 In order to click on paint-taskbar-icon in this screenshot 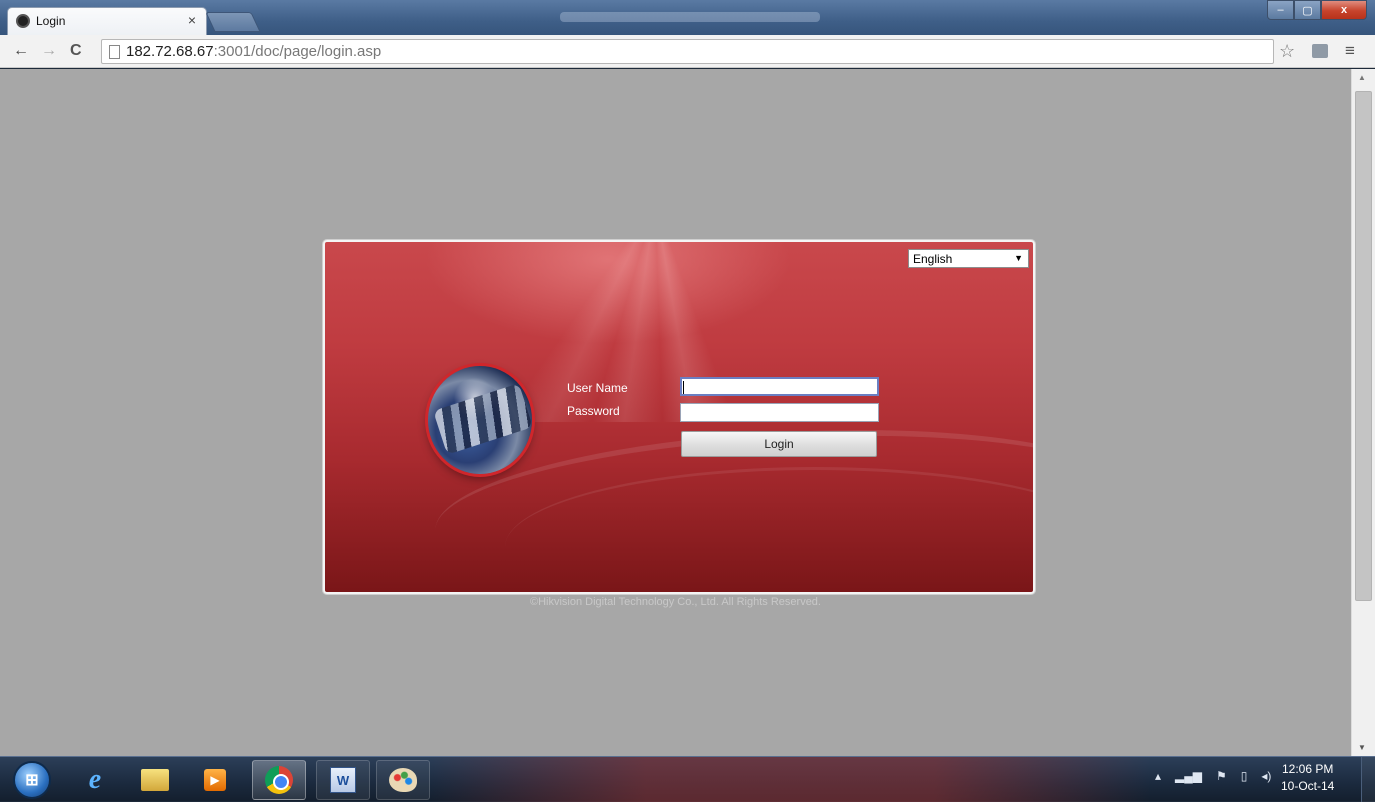, I will do `click(403, 780)`.